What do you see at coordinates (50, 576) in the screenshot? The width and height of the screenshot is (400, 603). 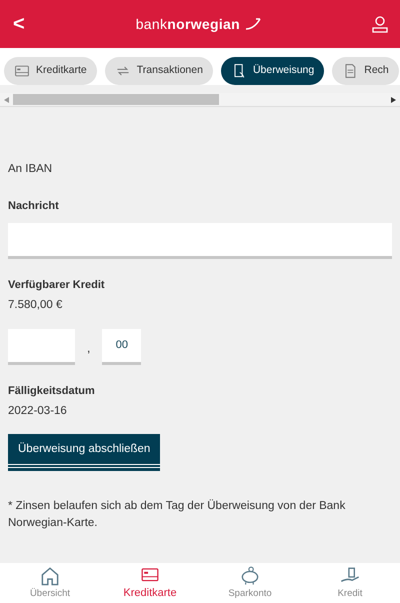 I see `house-icon` at bounding box center [50, 576].